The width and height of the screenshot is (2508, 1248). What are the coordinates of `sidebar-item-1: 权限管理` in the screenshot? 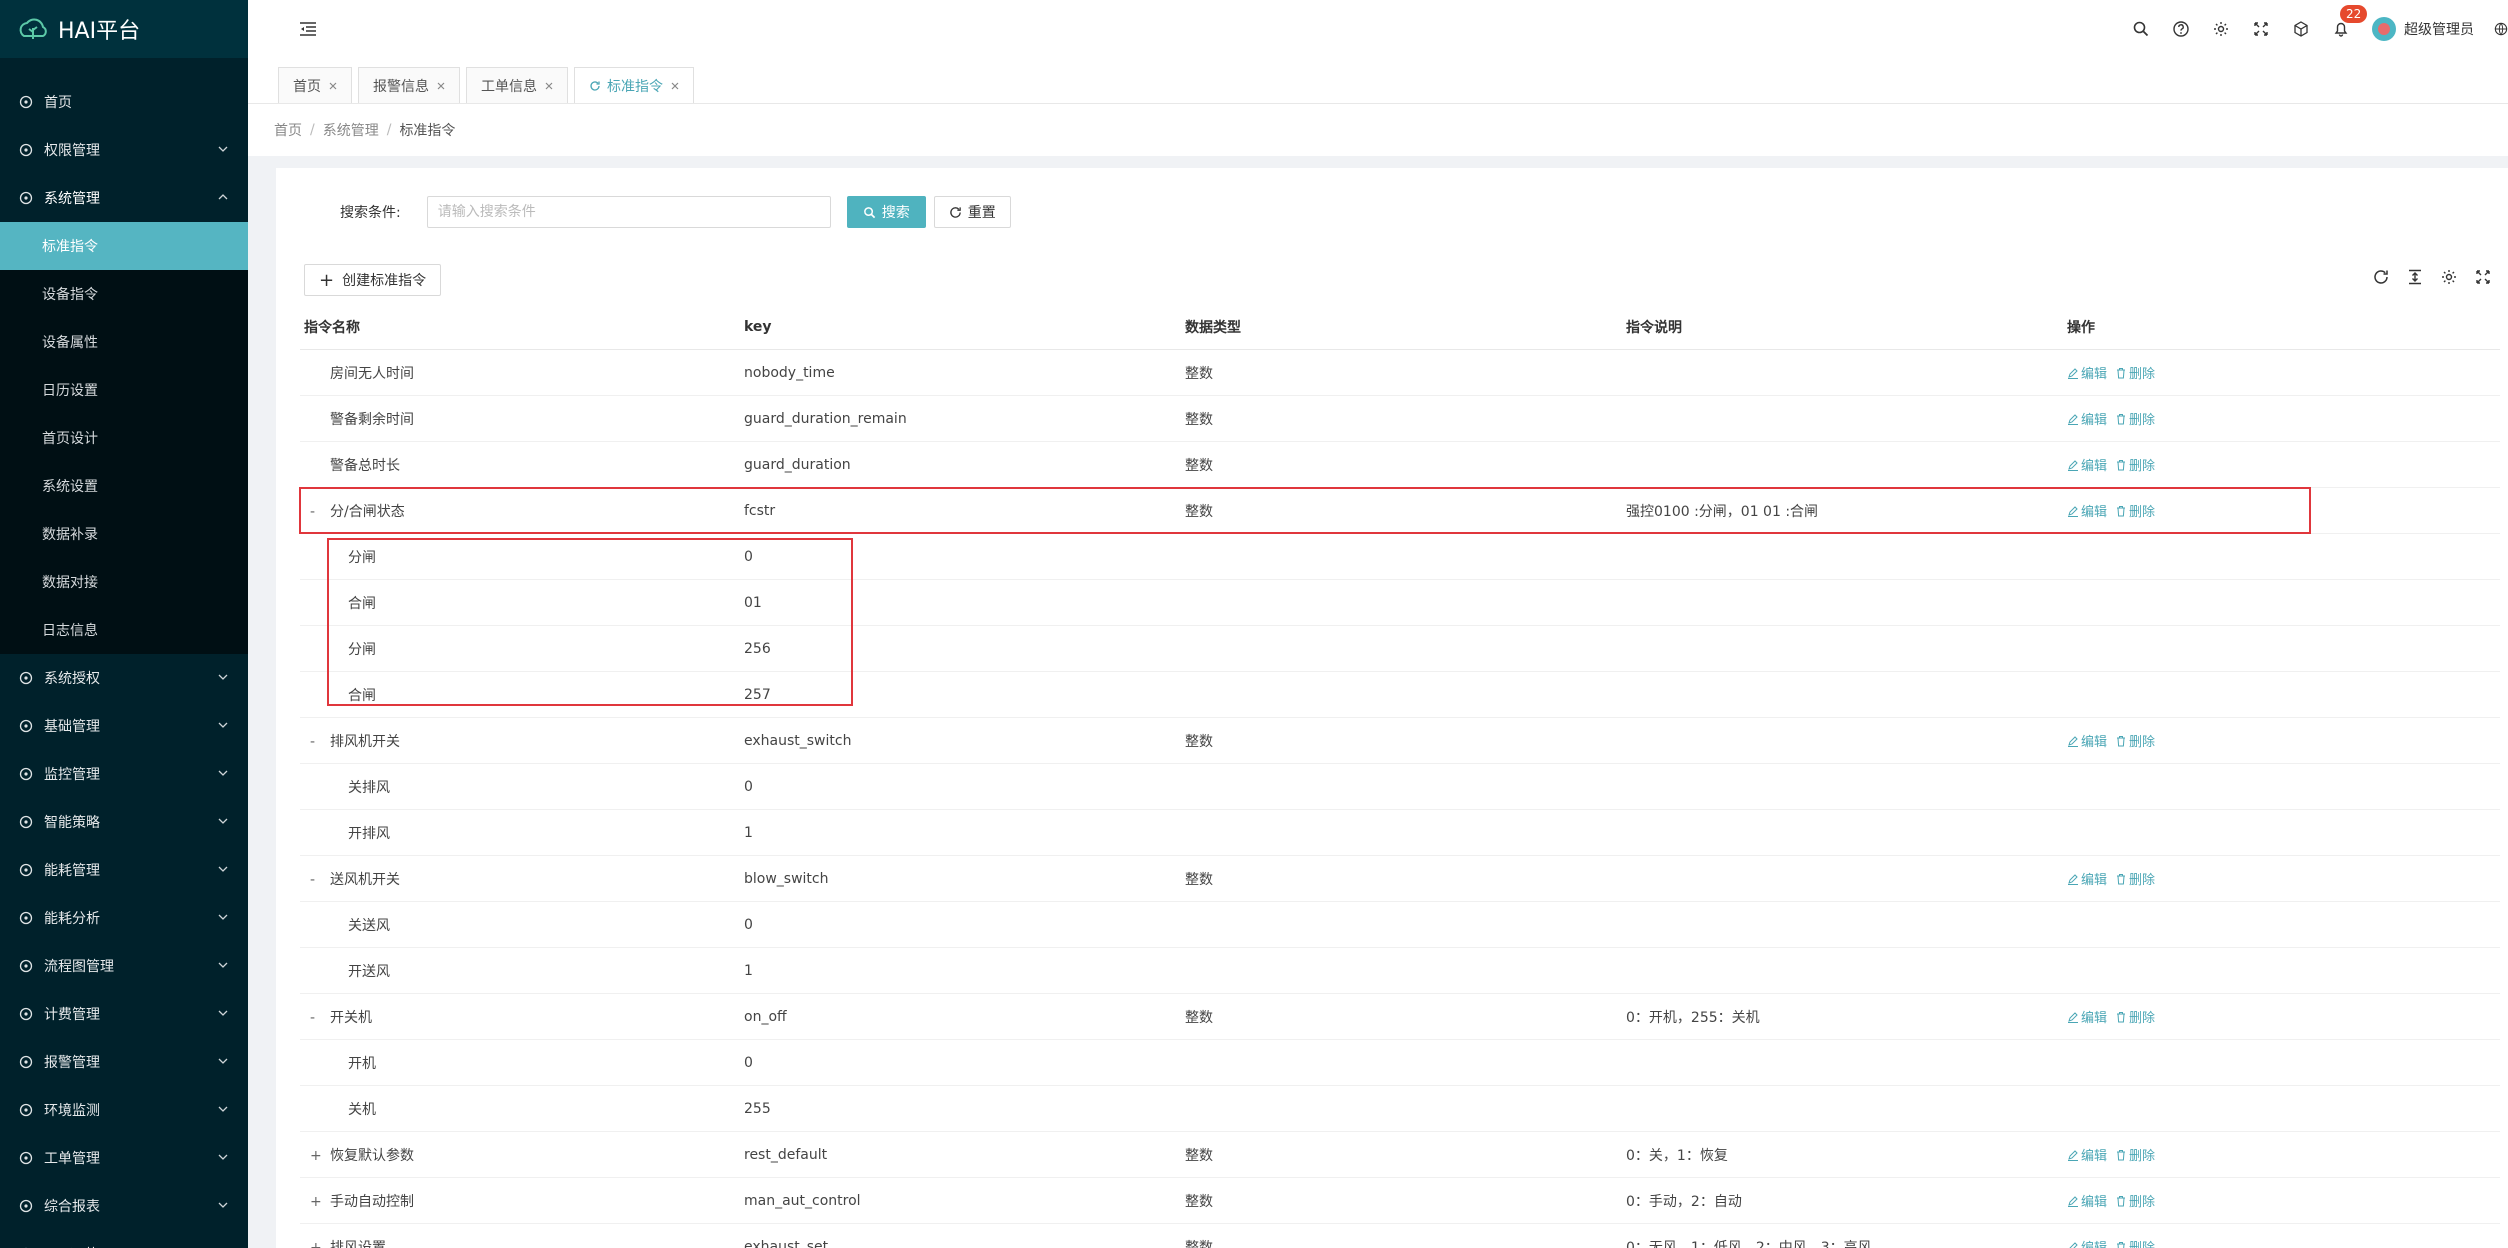 It's located at (124, 150).